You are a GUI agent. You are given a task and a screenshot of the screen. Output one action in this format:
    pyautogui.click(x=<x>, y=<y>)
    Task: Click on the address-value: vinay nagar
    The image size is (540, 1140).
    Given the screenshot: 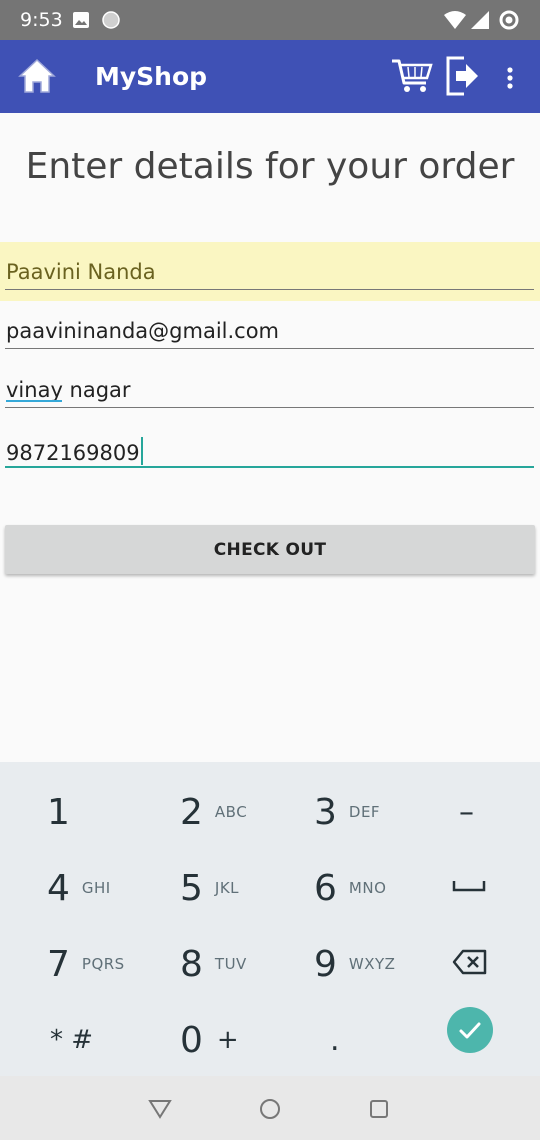 What is the action you would take?
    pyautogui.click(x=68, y=390)
    